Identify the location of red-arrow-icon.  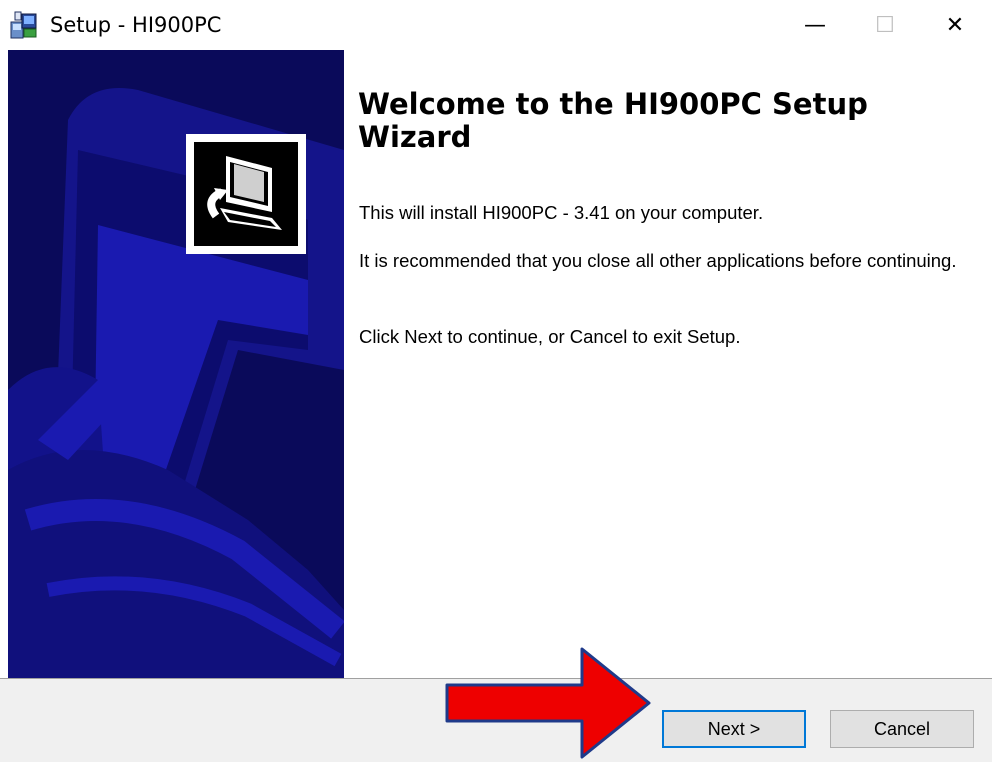
(548, 703).